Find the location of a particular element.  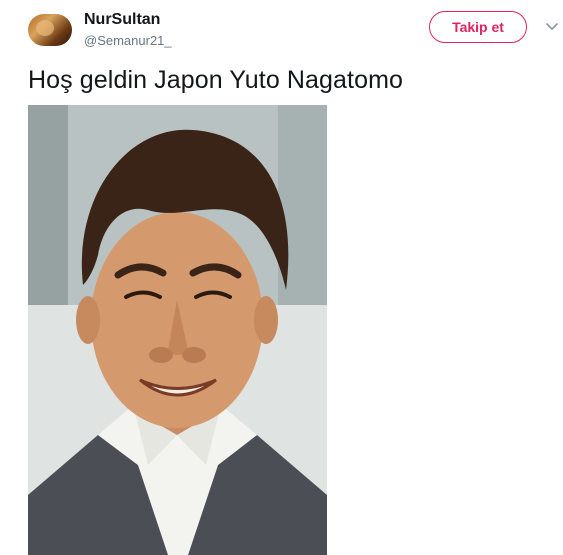

tweet-header: NurSultan @Semanur21_ Takip et is located at coordinates (281, 30).